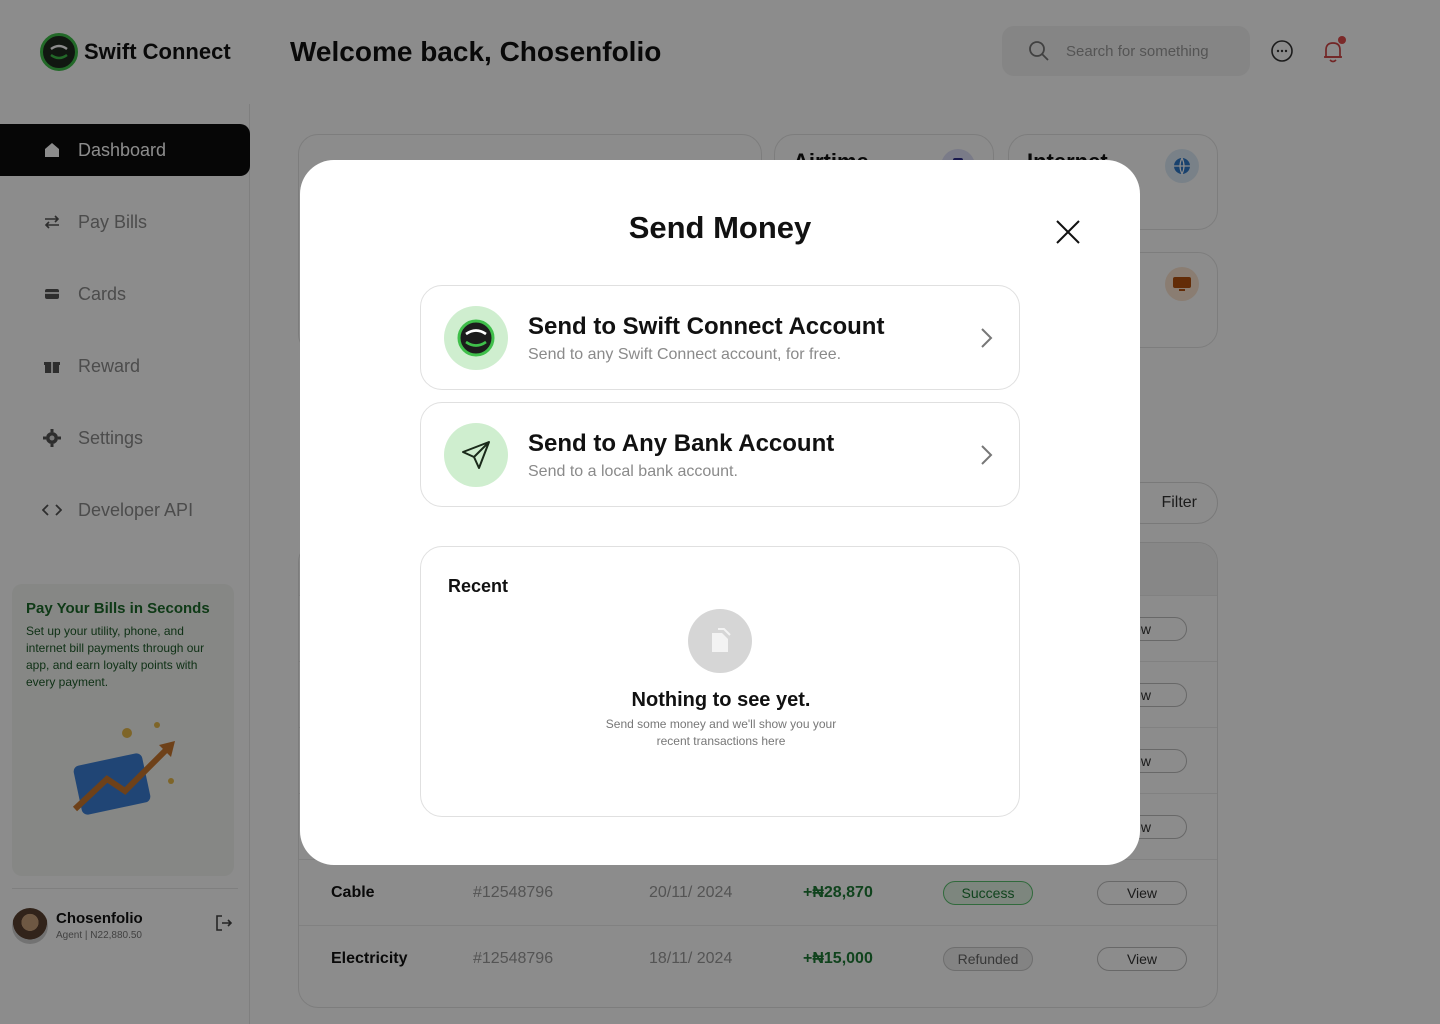 The height and width of the screenshot is (1024, 1440). Describe the element at coordinates (1068, 232) in the screenshot. I see `close-icon` at that location.